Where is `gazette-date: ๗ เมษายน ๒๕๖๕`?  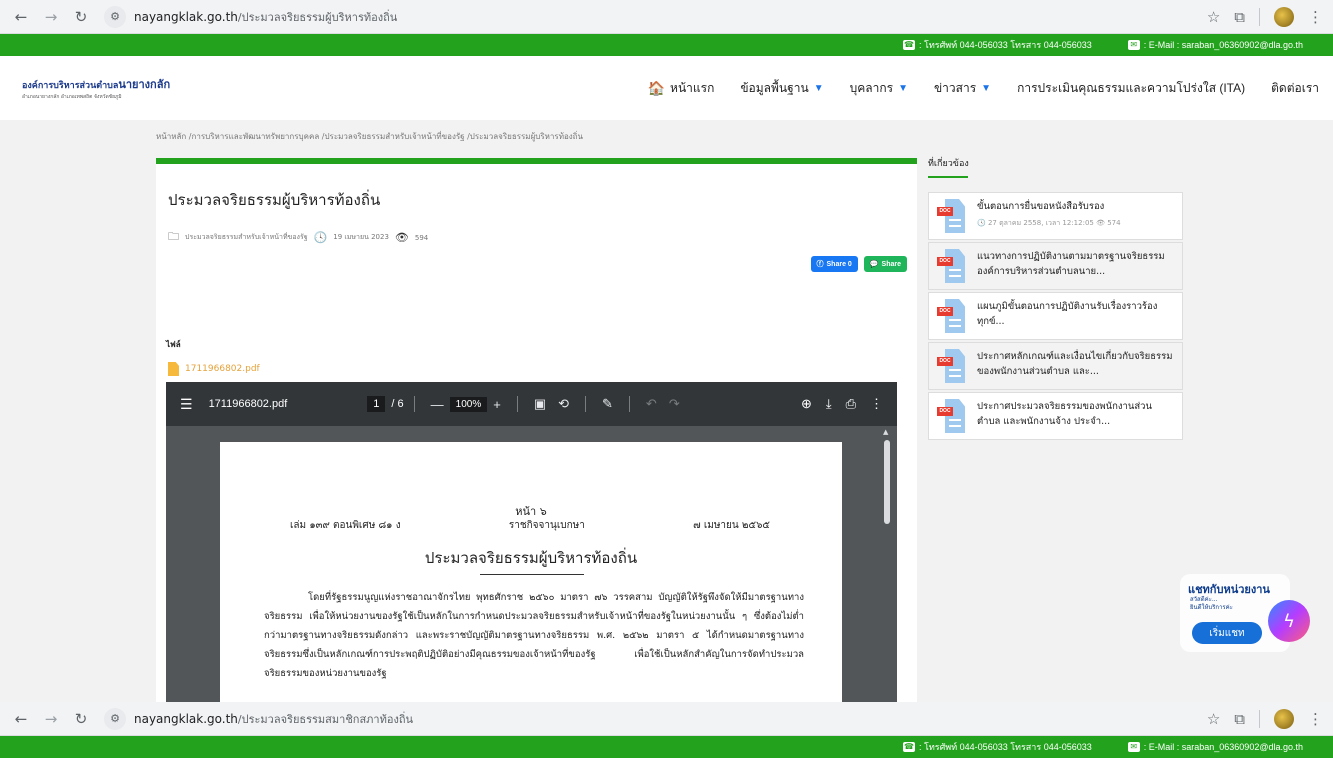 gazette-date: ๗ เมษายน ๒๕๖๕ is located at coordinates (731, 525).